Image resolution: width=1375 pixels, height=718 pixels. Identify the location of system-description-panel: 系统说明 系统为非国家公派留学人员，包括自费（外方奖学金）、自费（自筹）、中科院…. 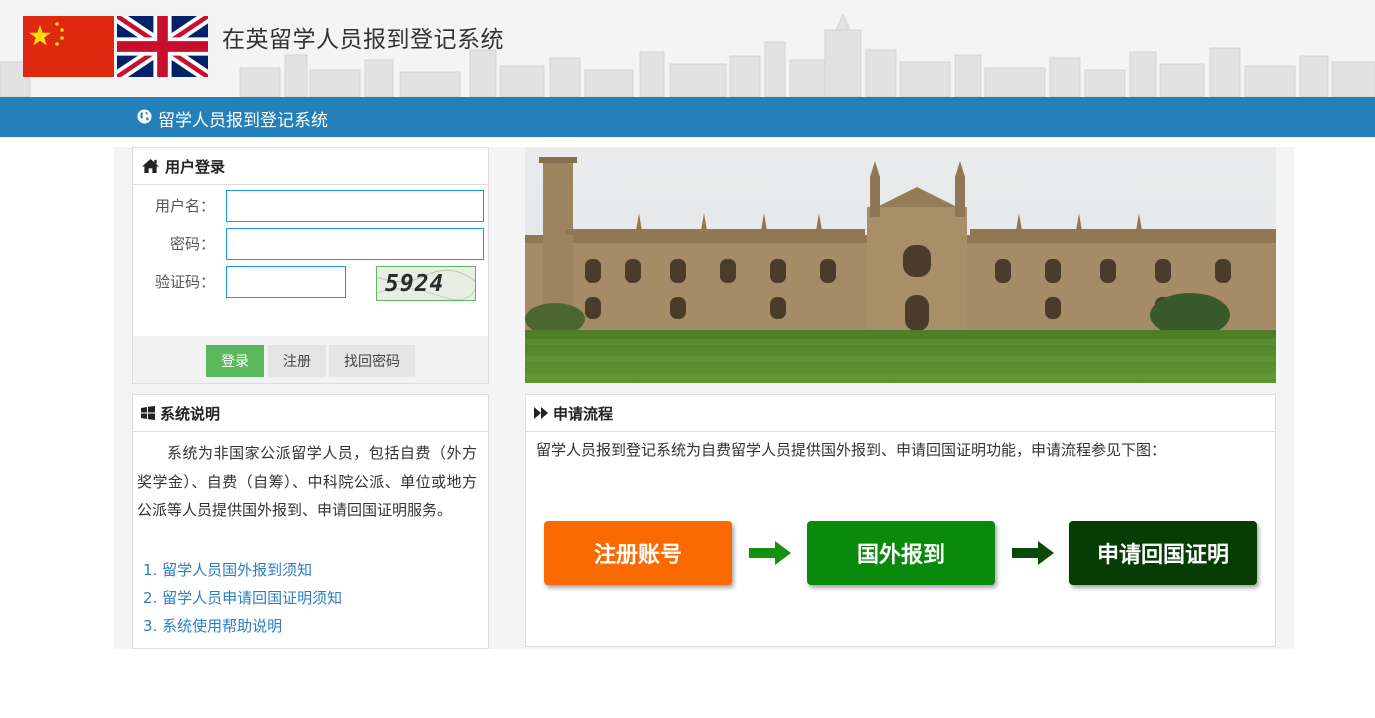
(310, 521).